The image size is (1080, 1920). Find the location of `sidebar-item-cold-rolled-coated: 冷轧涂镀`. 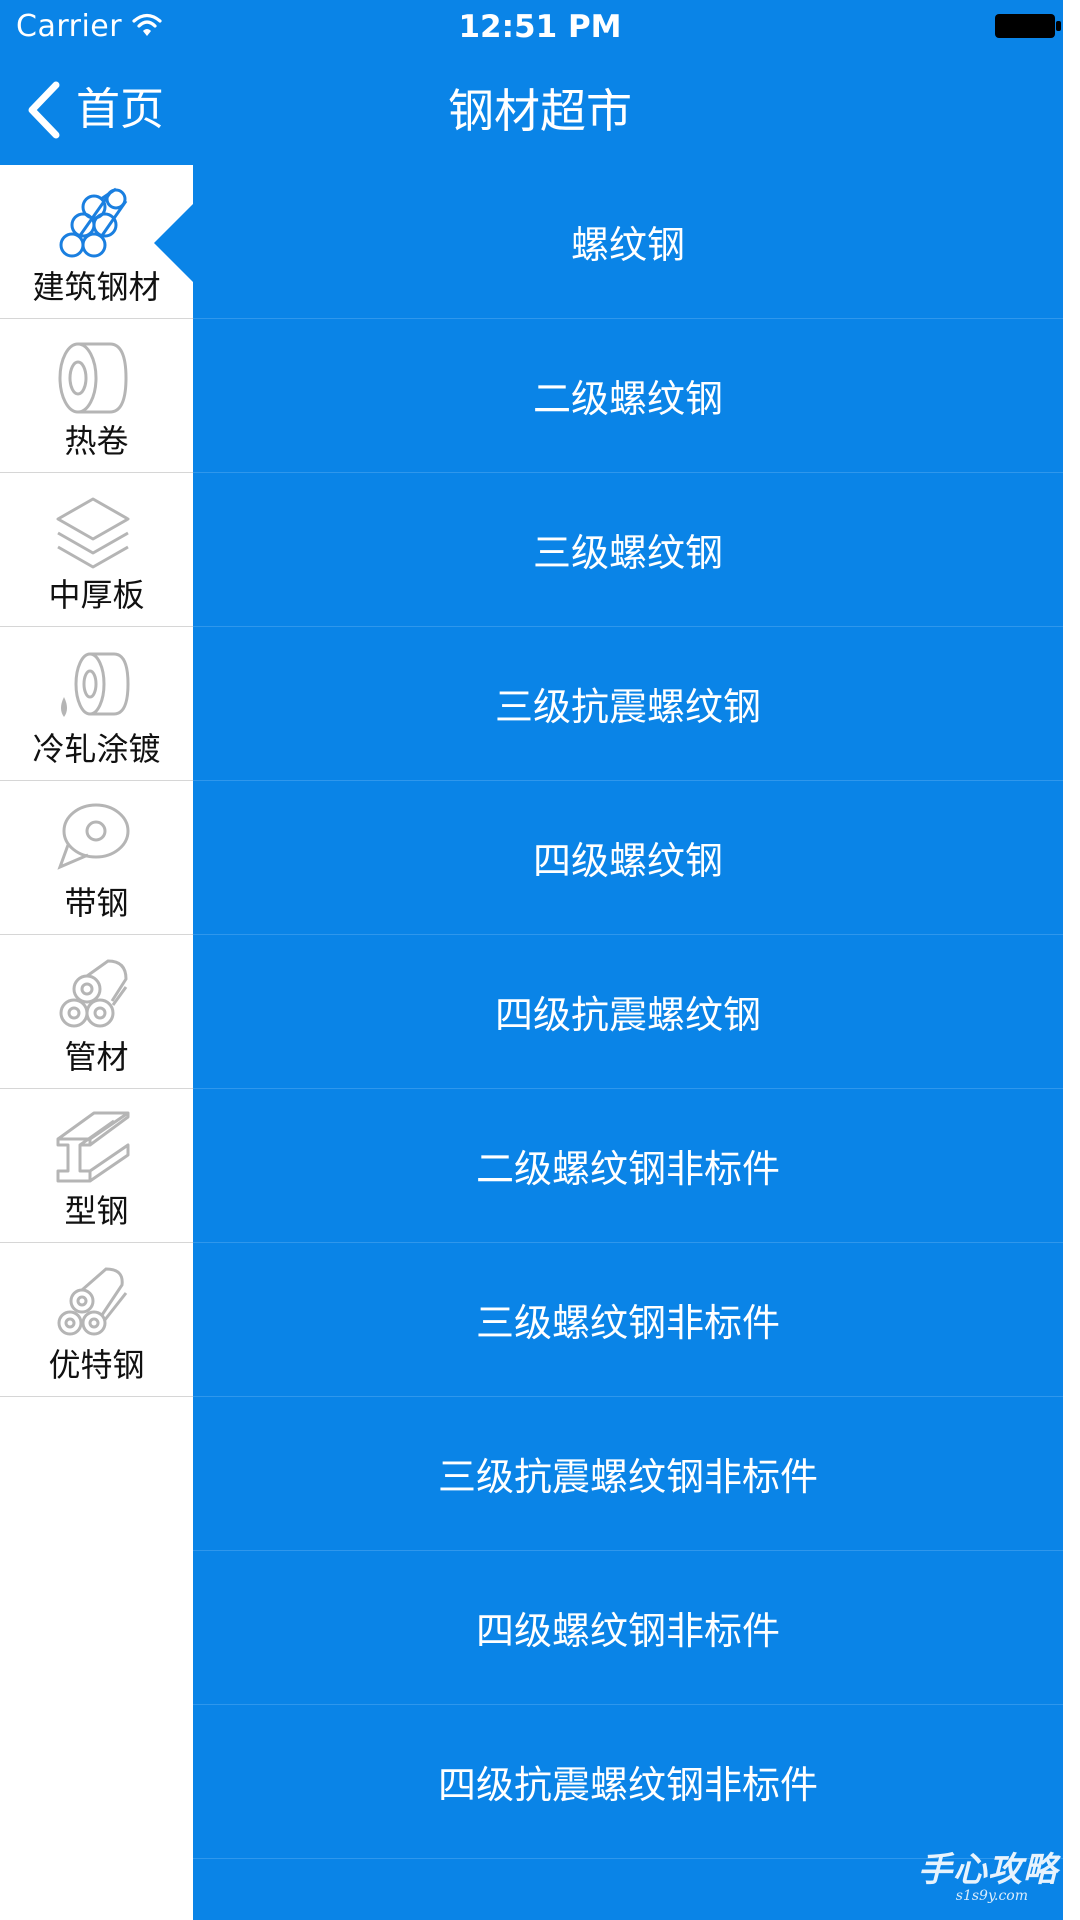

sidebar-item-cold-rolled-coated: 冷轧涂镀 is located at coordinates (96, 704).